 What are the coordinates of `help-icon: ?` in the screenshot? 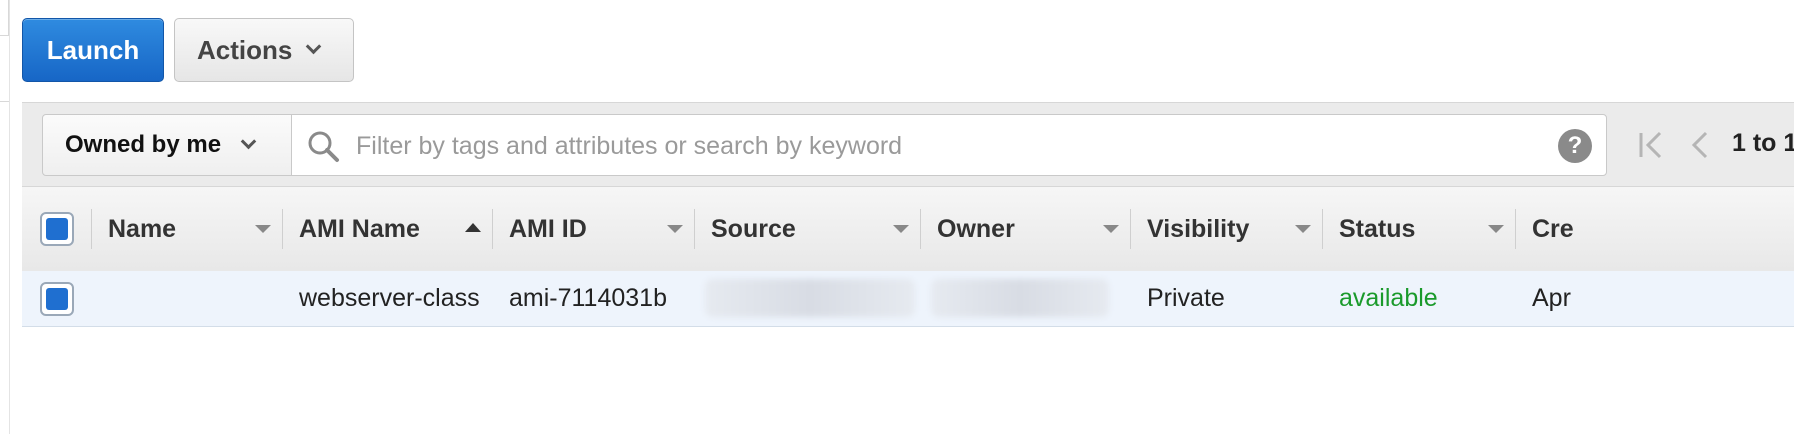 It's located at (1575, 146).